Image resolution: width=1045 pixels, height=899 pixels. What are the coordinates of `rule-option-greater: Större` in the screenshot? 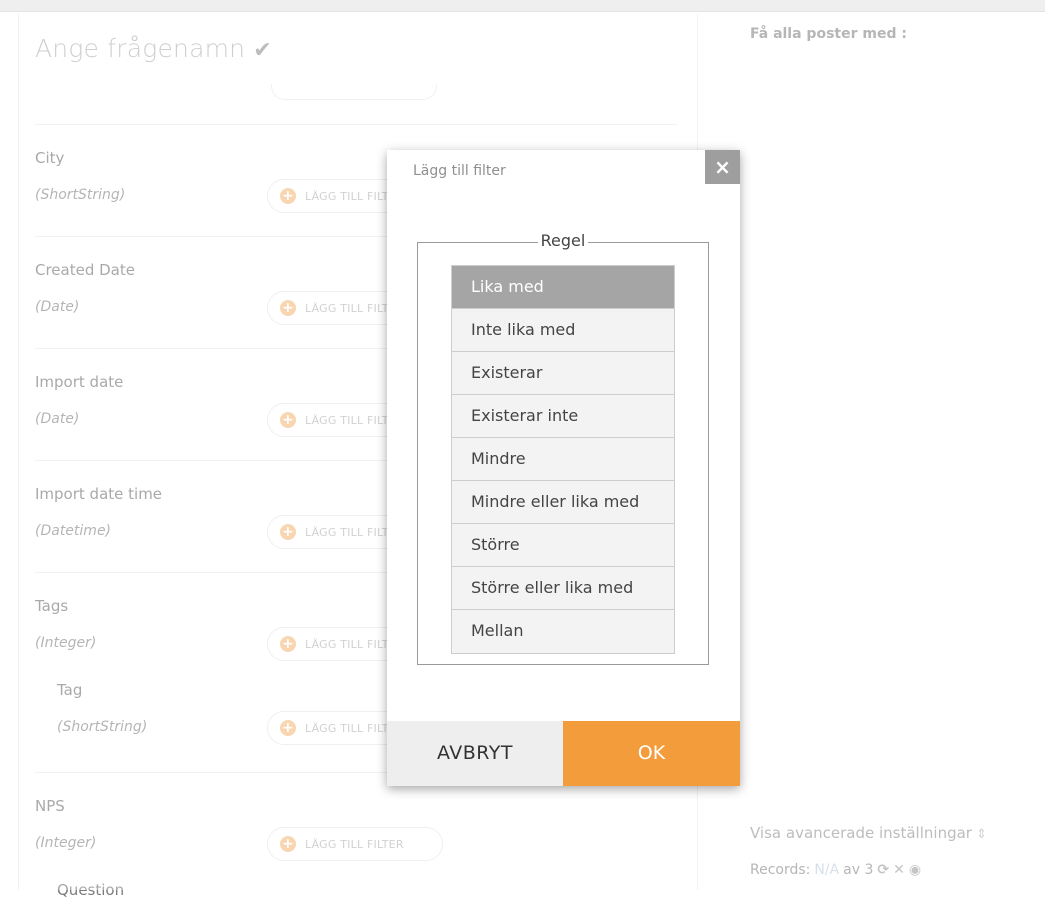 It's located at (563, 545).